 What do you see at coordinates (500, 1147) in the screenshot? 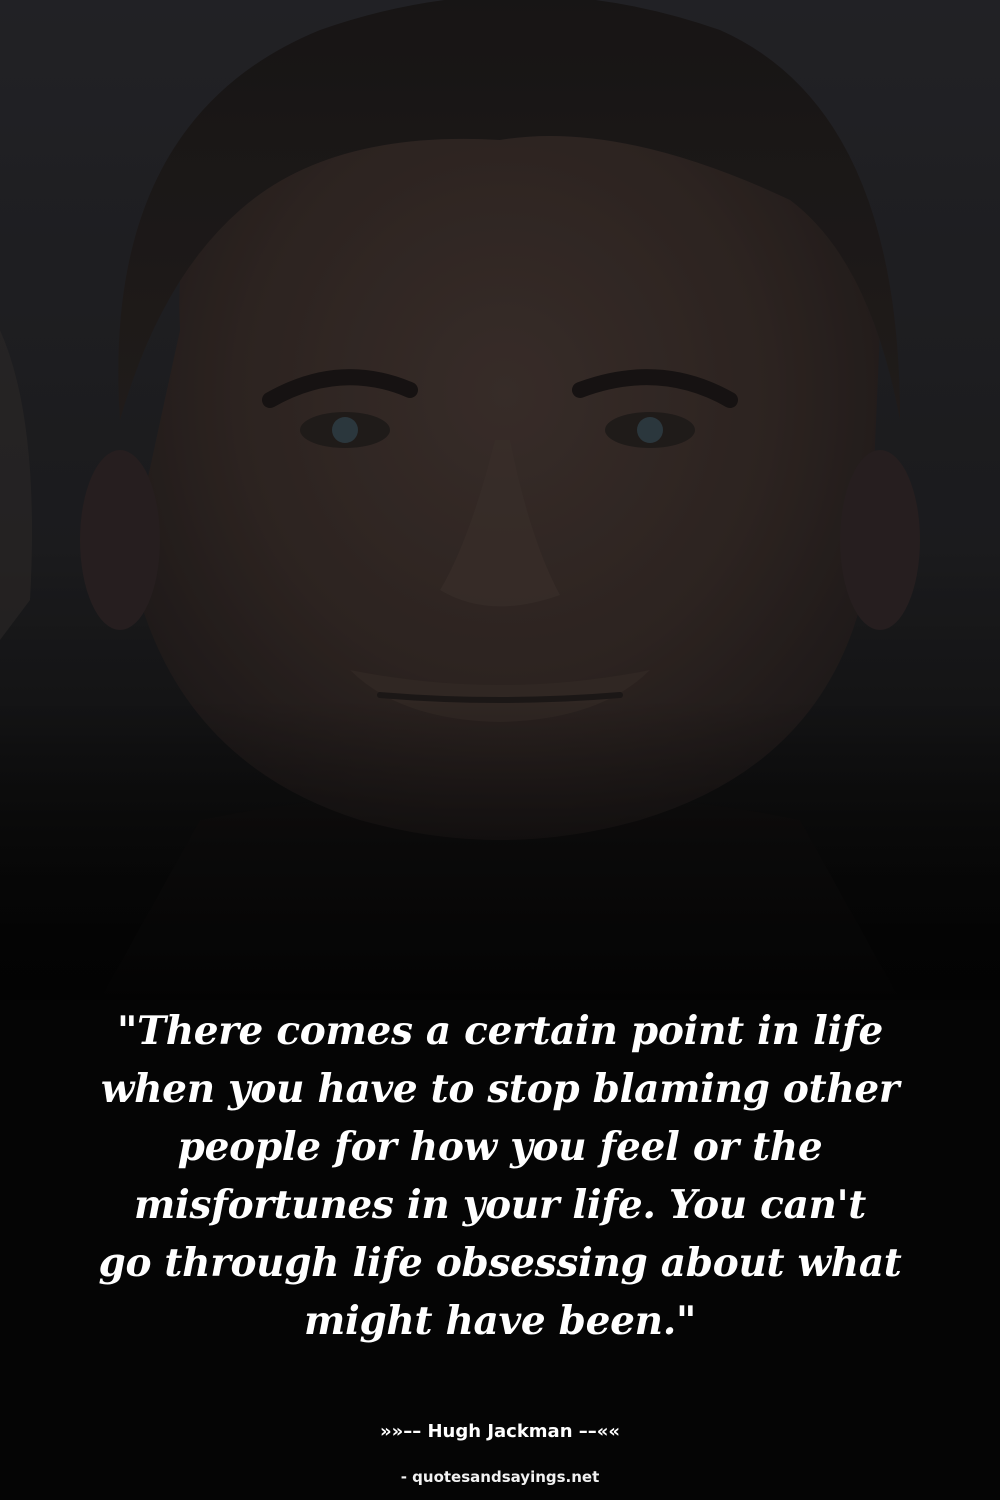
I see `quote-line: people for how you feel or the` at bounding box center [500, 1147].